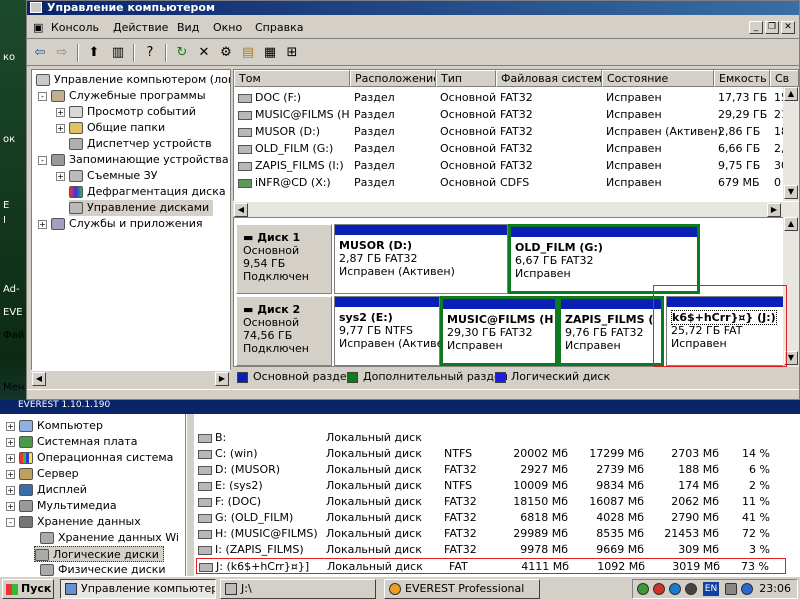  What do you see at coordinates (118, 53) in the screenshot?
I see `show-tree-icon: ▥` at bounding box center [118, 53].